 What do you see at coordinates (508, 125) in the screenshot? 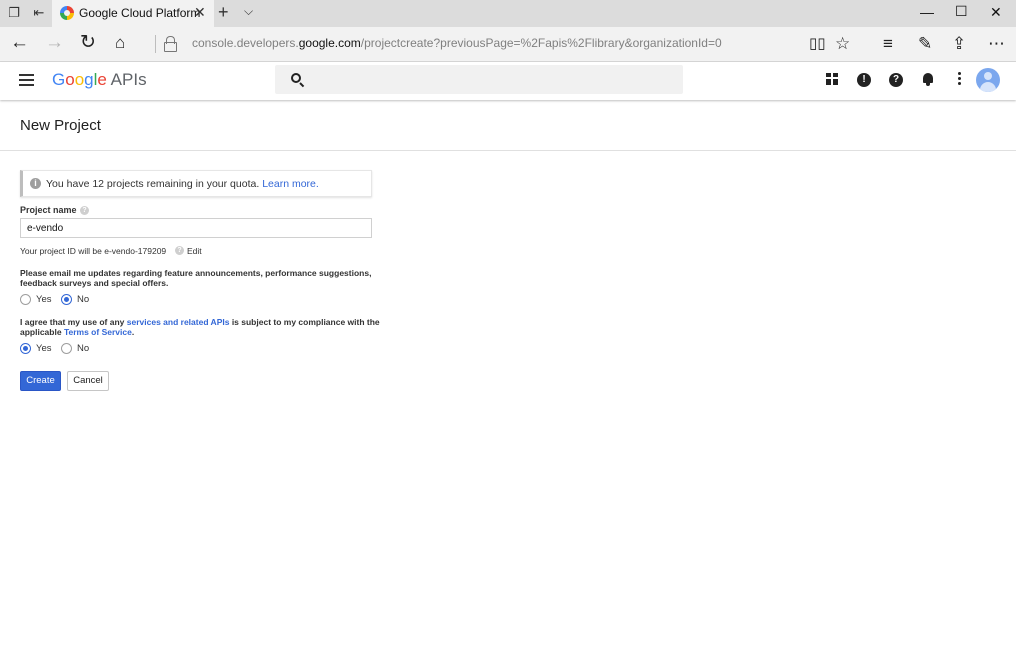
I see `page-header: New Project` at bounding box center [508, 125].